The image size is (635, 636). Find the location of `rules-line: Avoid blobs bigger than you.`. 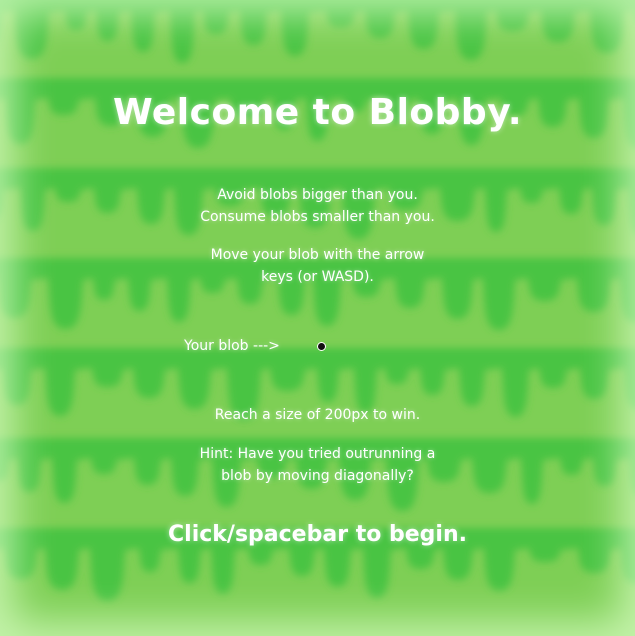

rules-line: Avoid blobs bigger than you. is located at coordinates (317, 195).